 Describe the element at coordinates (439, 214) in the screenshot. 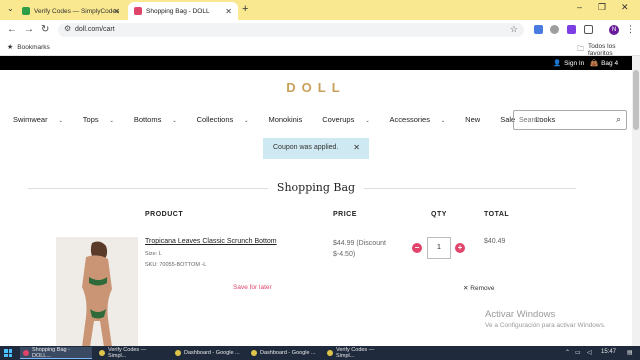

I see `column-header-qty: QTY` at that location.